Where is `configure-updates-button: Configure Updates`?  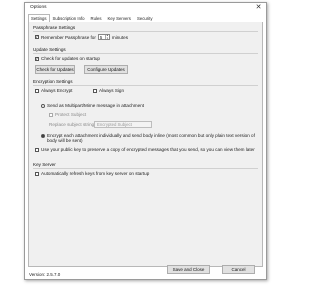 configure-updates-button: Configure Updates is located at coordinates (106, 69).